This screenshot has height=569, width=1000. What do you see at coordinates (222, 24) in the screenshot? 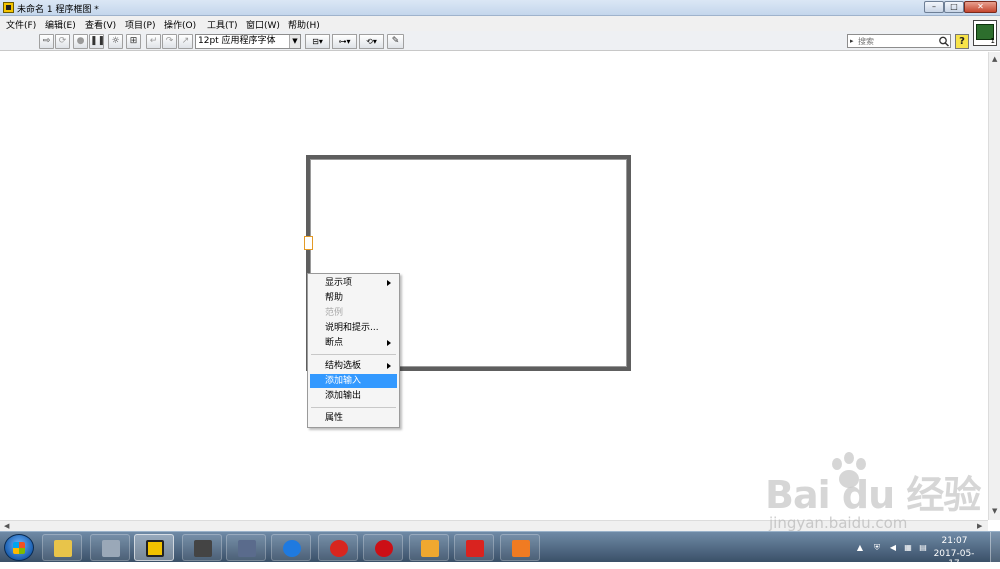
I see `menu-tools: 工具(T)` at bounding box center [222, 24].